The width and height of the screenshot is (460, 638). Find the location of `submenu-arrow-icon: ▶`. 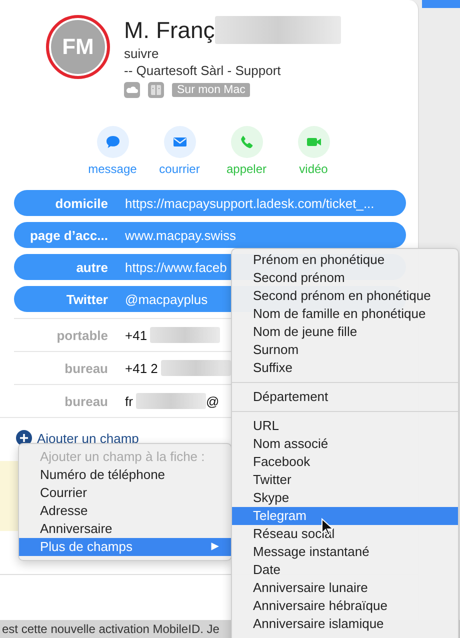

submenu-arrow-icon: ▶ is located at coordinates (221, 547).